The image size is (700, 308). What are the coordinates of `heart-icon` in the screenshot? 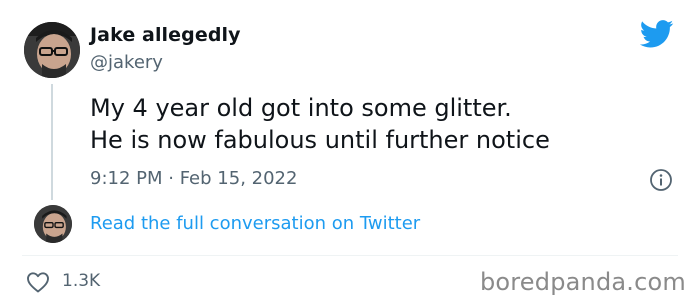 It's located at (38, 282).